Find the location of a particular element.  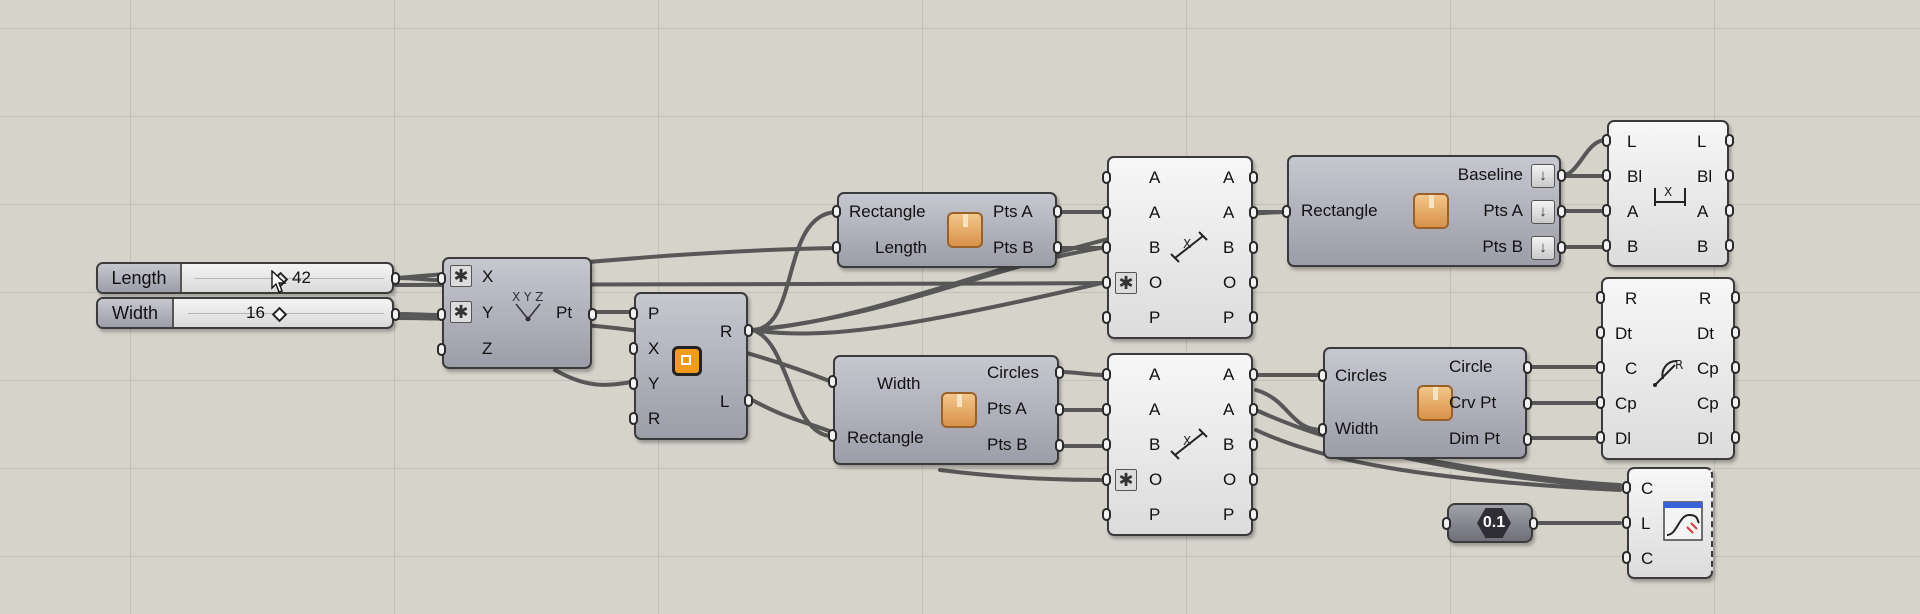

cluster-mid-rectangle-input is located at coordinates (832, 435).